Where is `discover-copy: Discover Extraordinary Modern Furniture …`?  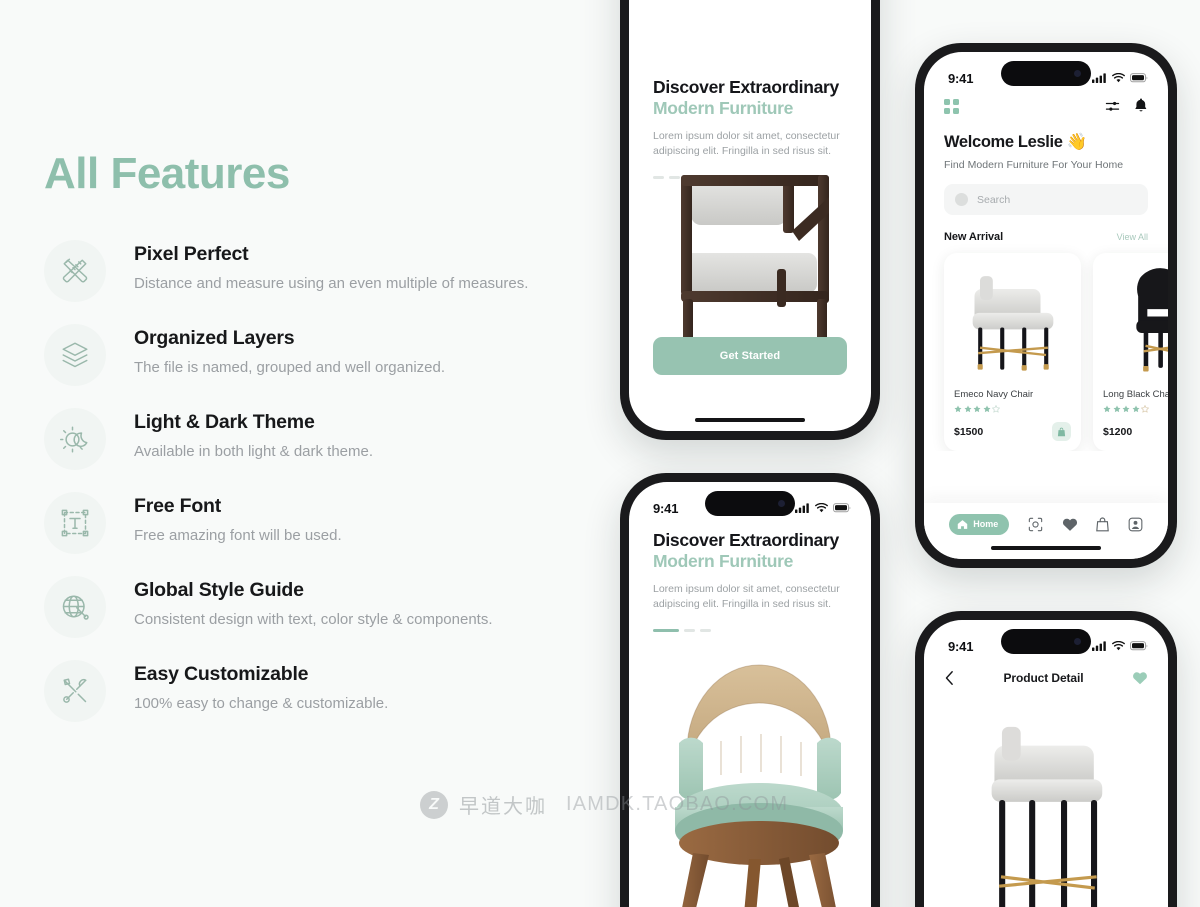
discover-copy: Discover Extraordinary Modern Furniture … is located at coordinates (750, 581).